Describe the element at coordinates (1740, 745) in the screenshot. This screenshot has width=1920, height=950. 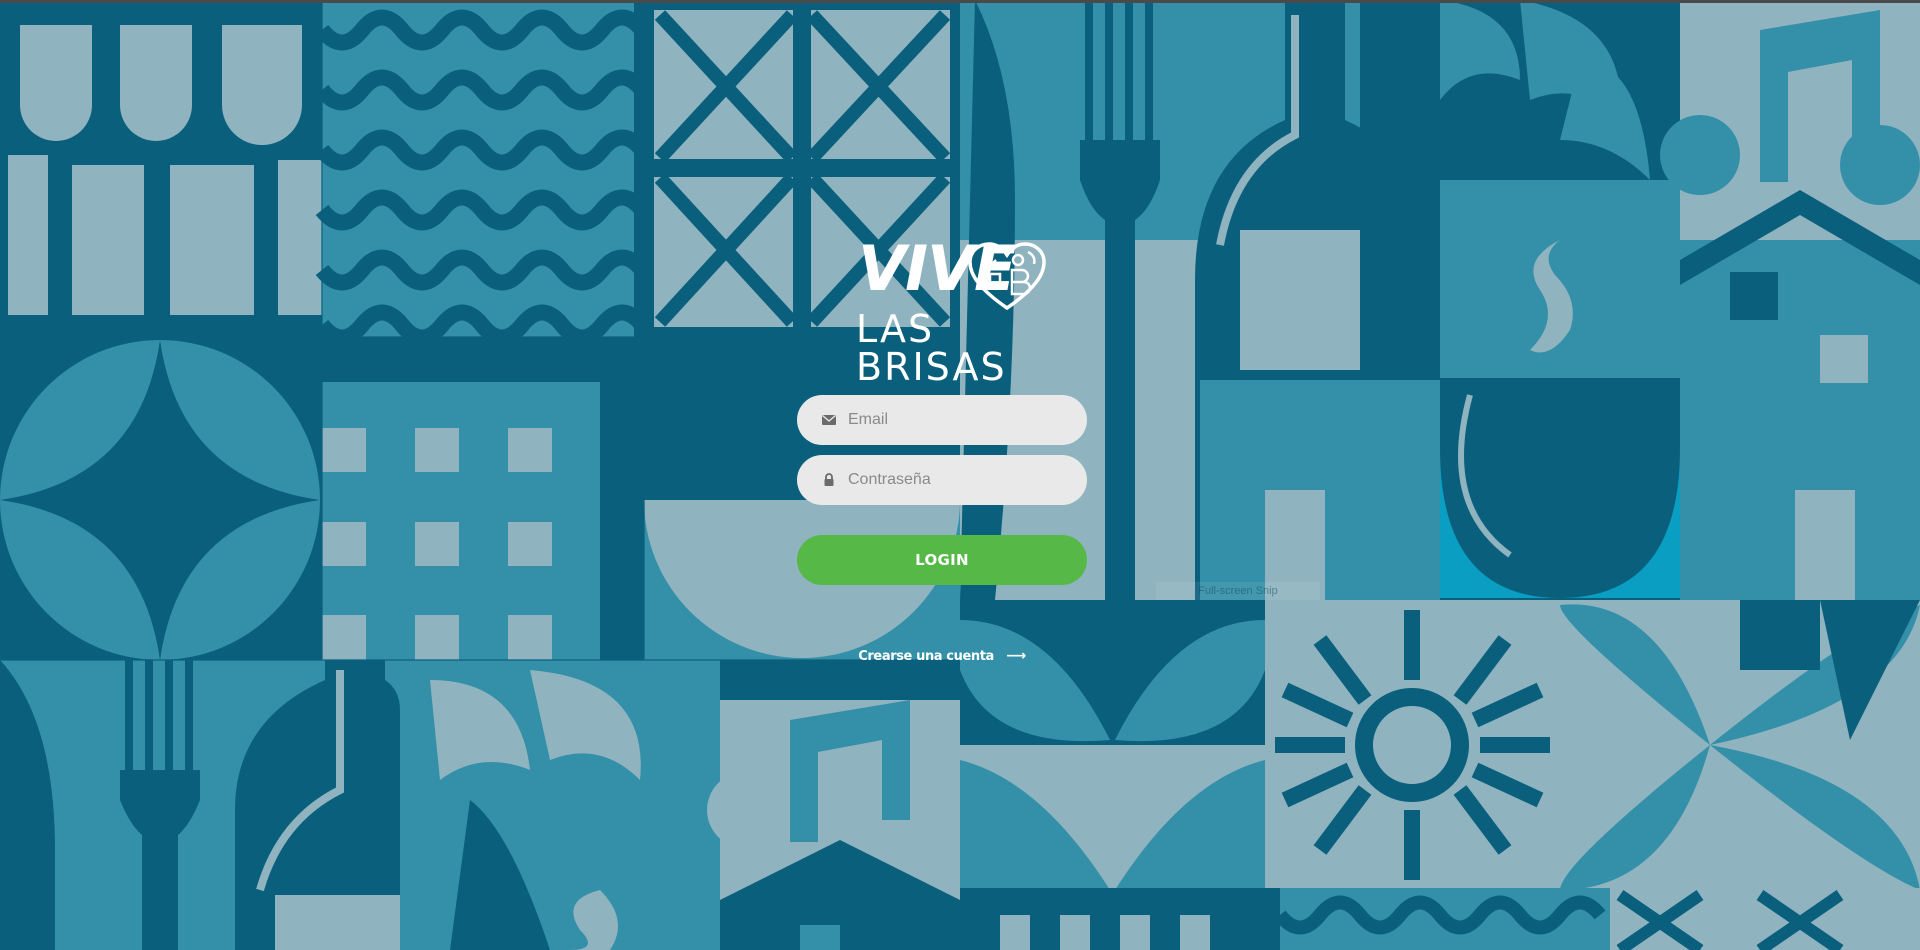
I see `flower-tile` at that location.